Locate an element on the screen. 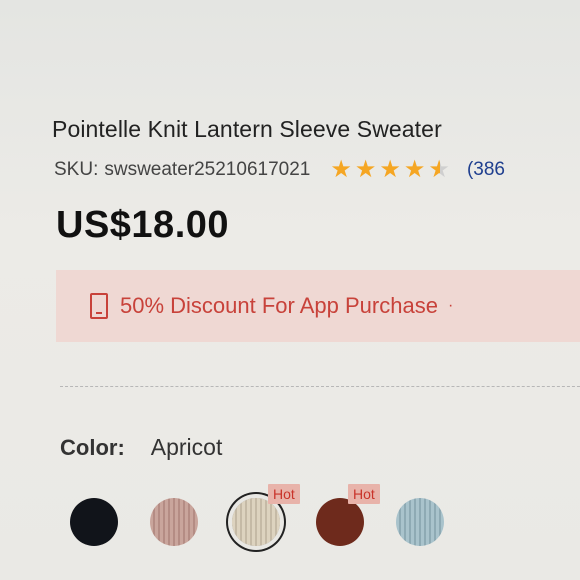 This screenshot has width=580, height=580. phone-icon is located at coordinates (99, 306).